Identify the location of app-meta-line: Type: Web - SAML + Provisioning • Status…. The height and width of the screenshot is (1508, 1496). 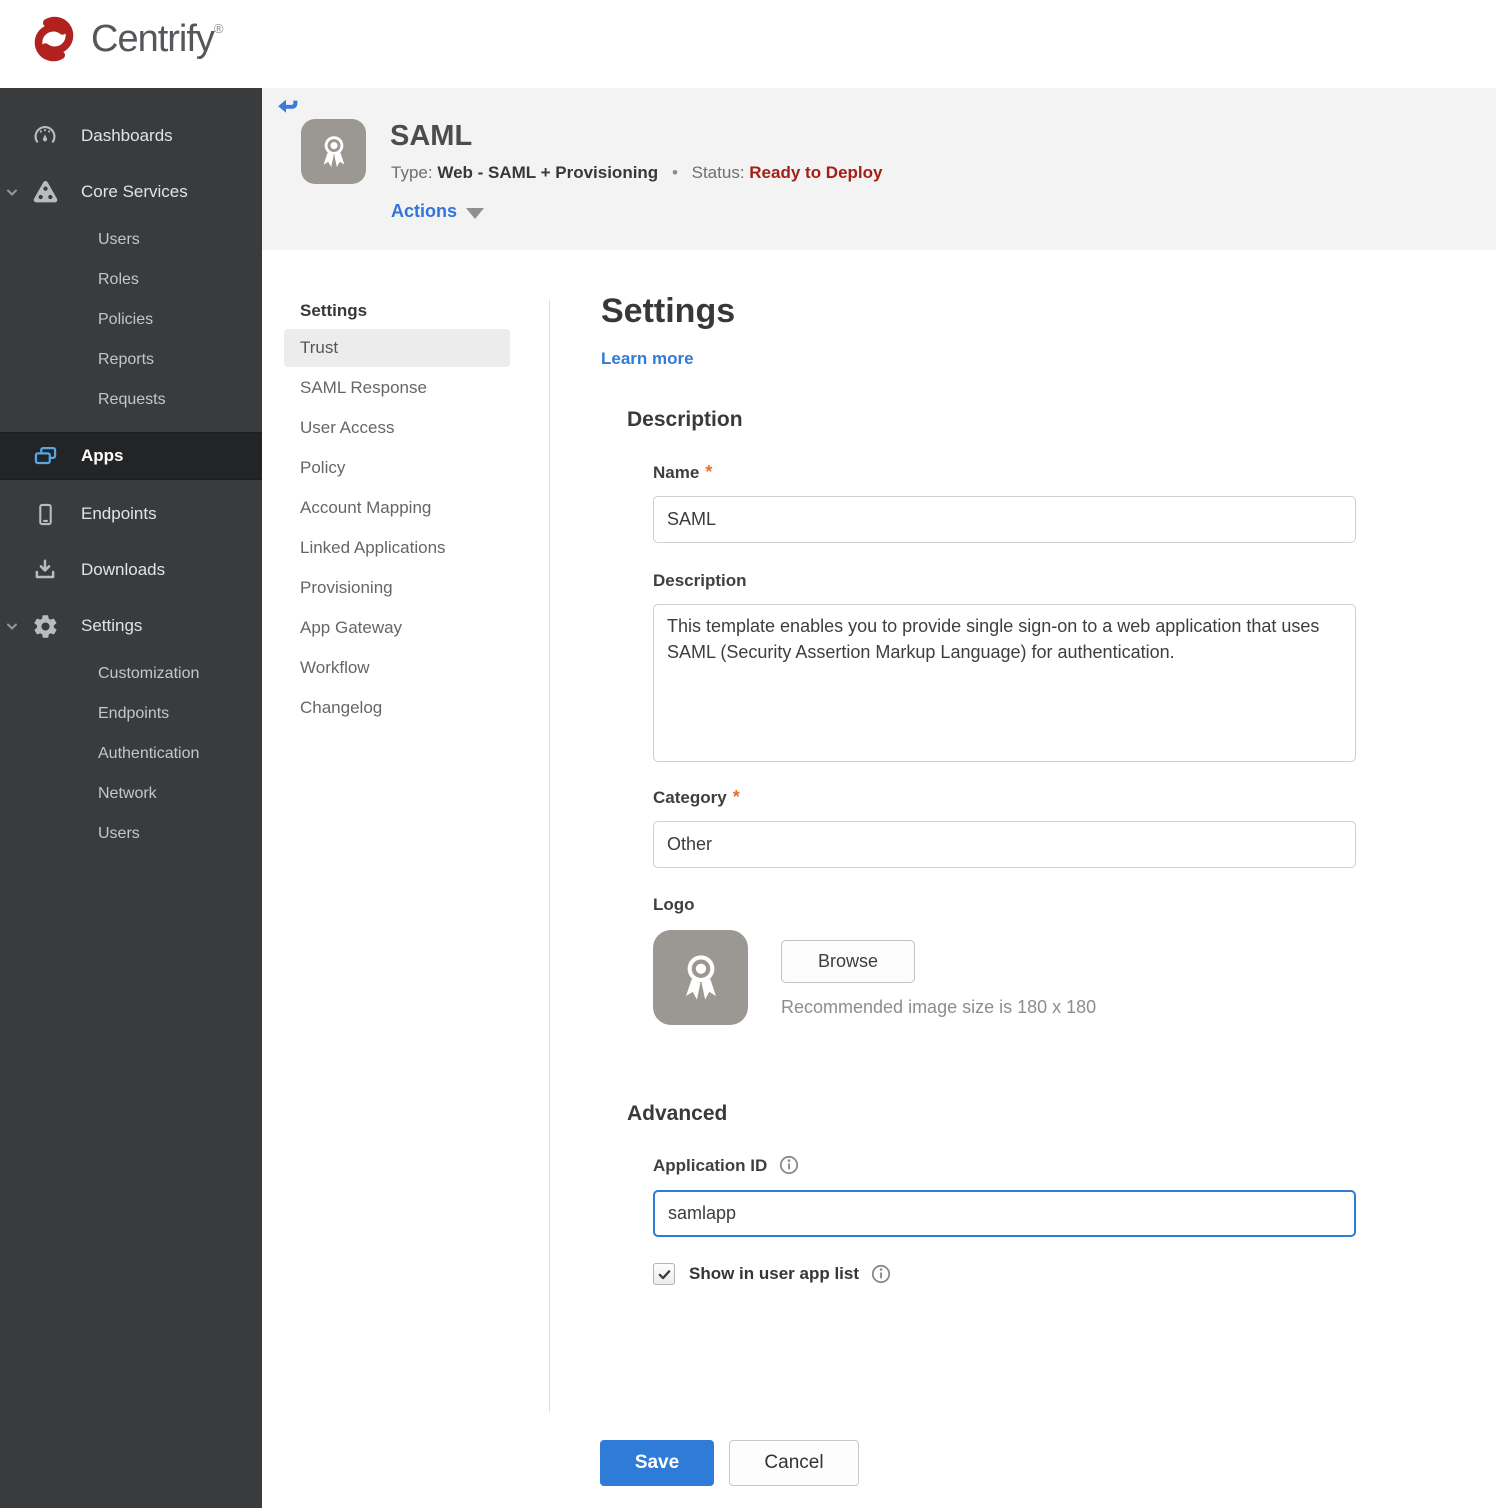
(636, 173).